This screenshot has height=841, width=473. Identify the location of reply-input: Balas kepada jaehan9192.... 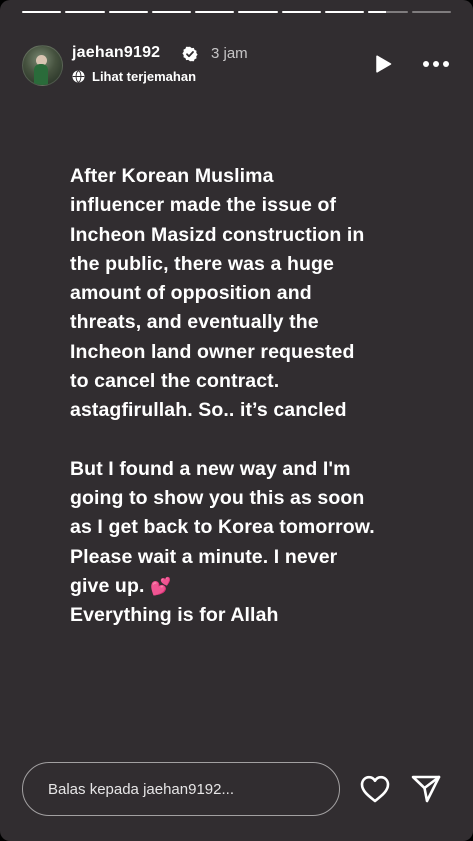
(181, 789).